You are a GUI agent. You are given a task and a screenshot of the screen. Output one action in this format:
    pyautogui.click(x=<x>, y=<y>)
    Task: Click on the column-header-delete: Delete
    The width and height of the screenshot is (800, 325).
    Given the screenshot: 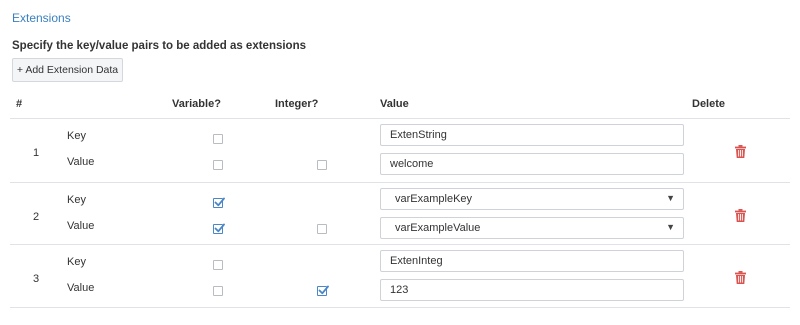 What is the action you would take?
    pyautogui.click(x=709, y=104)
    